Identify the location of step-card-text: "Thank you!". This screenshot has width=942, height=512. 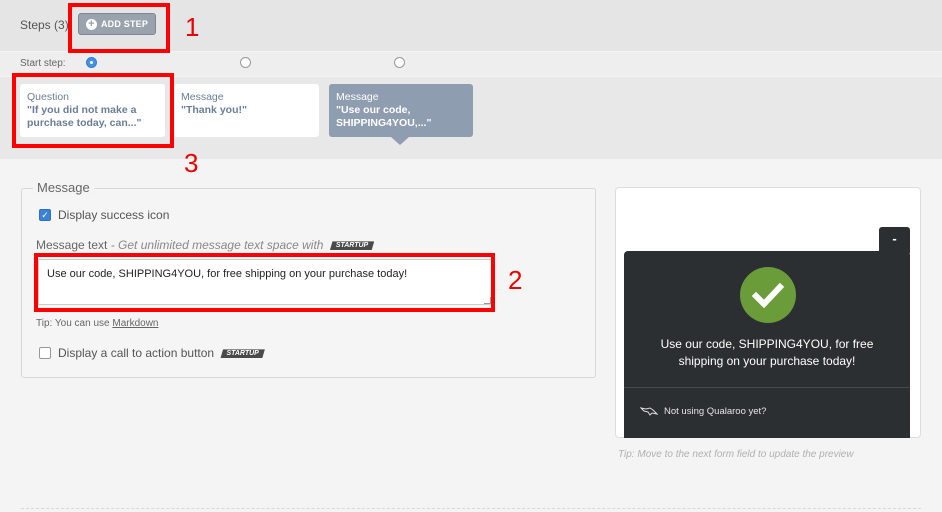
(214, 110).